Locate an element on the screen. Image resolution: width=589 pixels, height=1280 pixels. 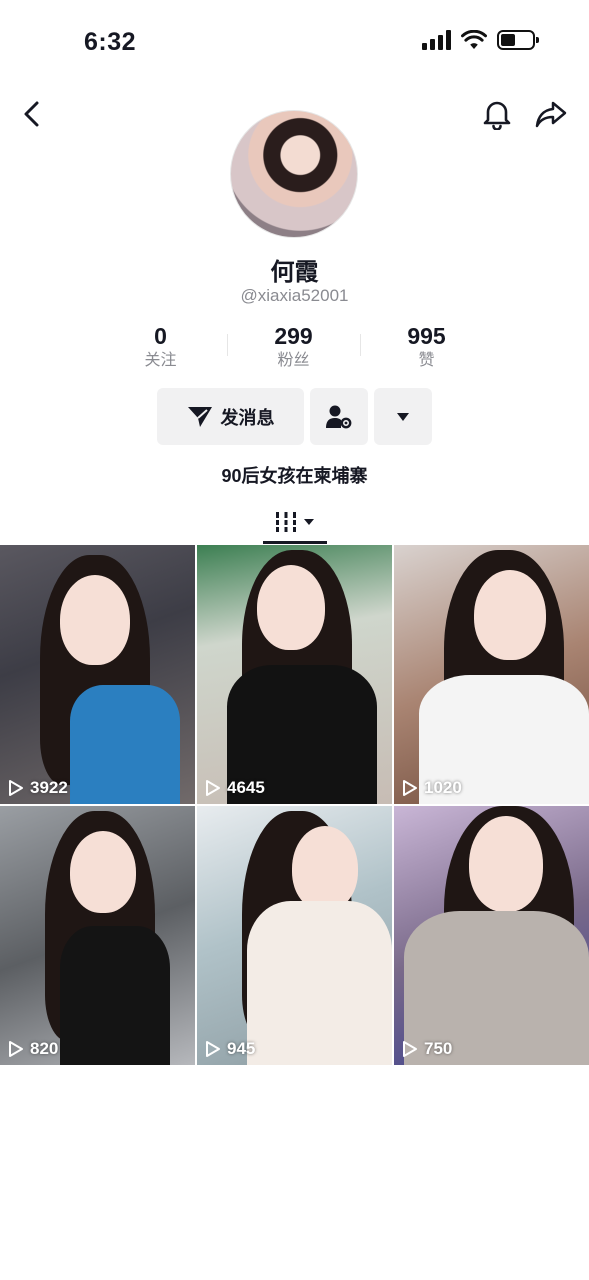
view-count-text: 750 is located at coordinates (438, 1048).